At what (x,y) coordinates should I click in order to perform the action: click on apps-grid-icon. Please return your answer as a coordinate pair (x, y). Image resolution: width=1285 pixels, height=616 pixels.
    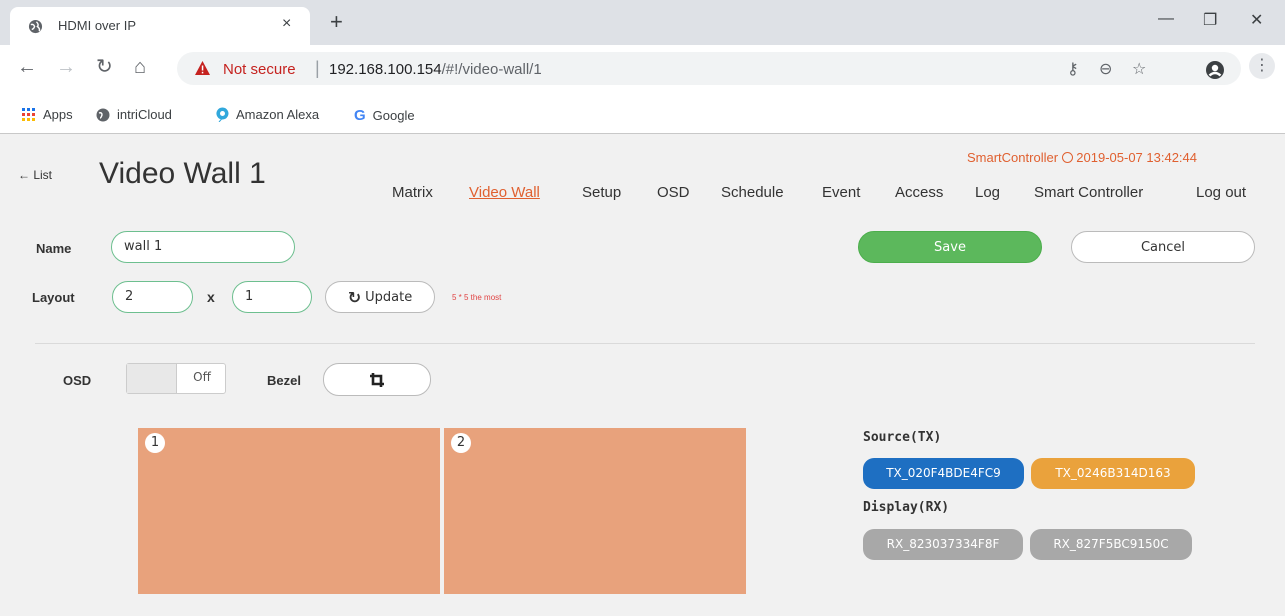
    Looking at the image, I should click on (28, 114).